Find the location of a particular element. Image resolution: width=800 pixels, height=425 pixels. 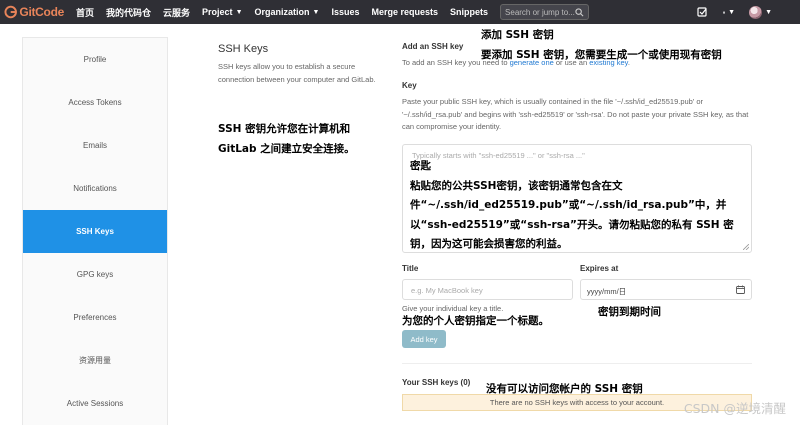

nav-issues: Issues is located at coordinates (345, 12).